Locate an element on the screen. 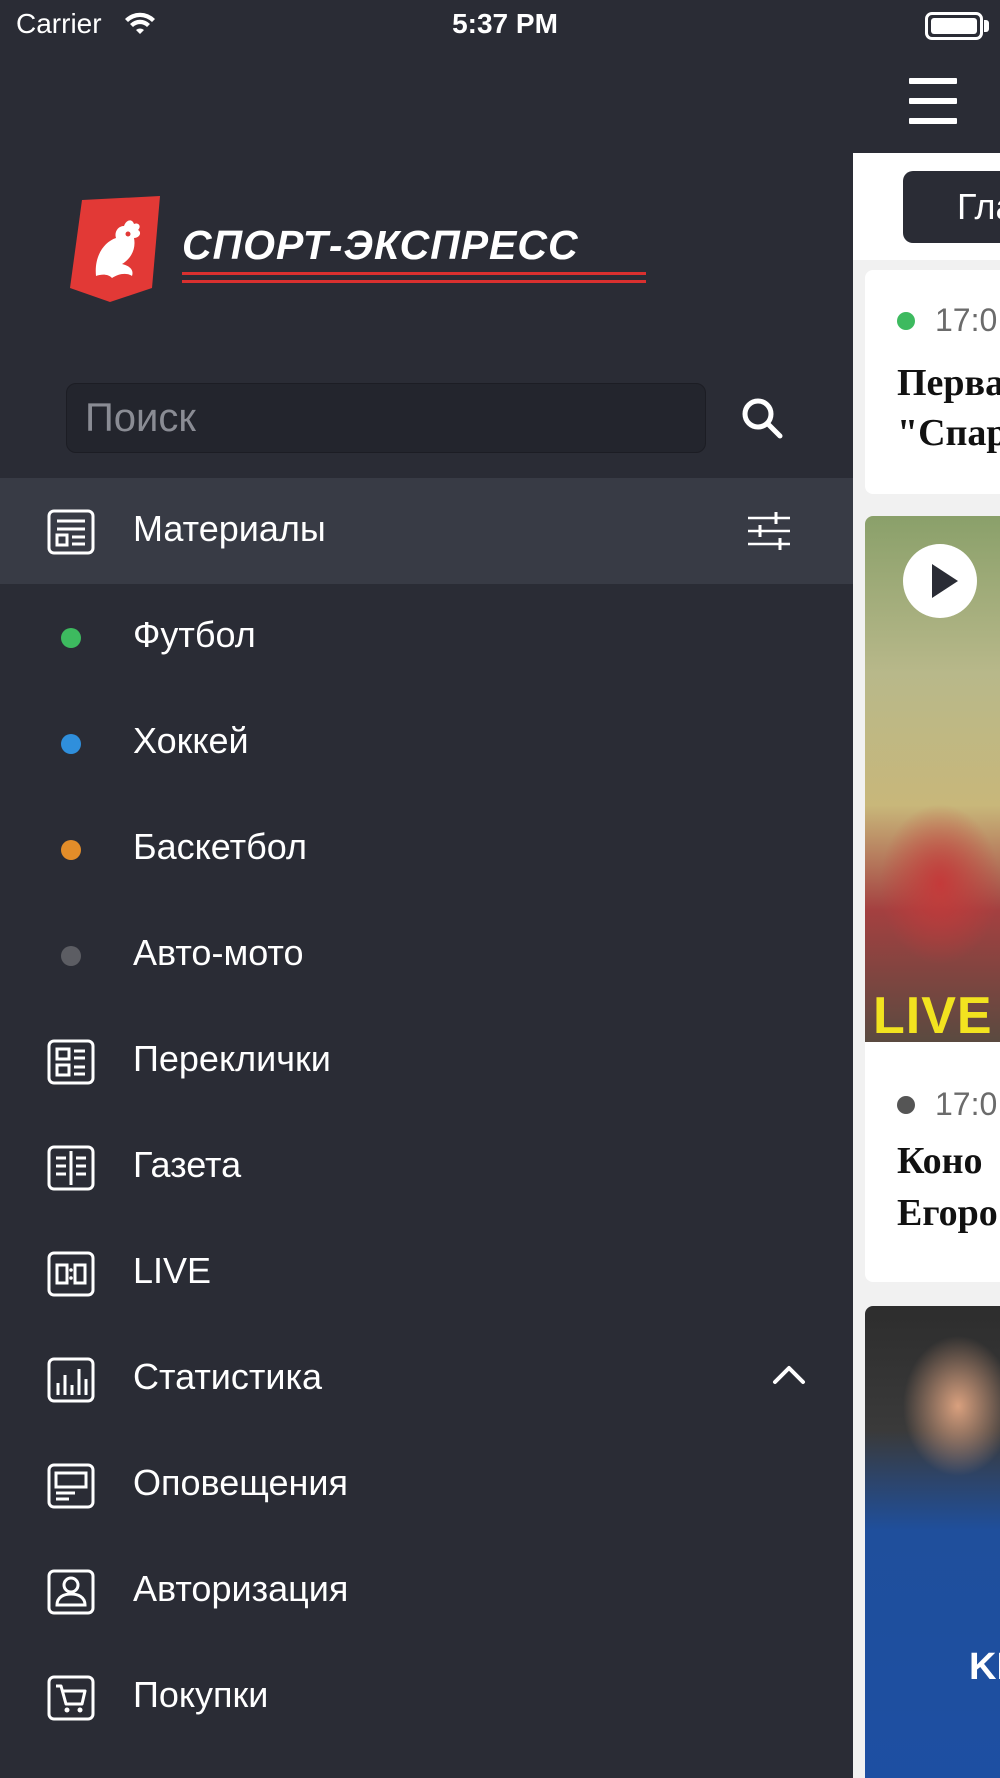  menu-item-label: Футбол is located at coordinates (194, 634).